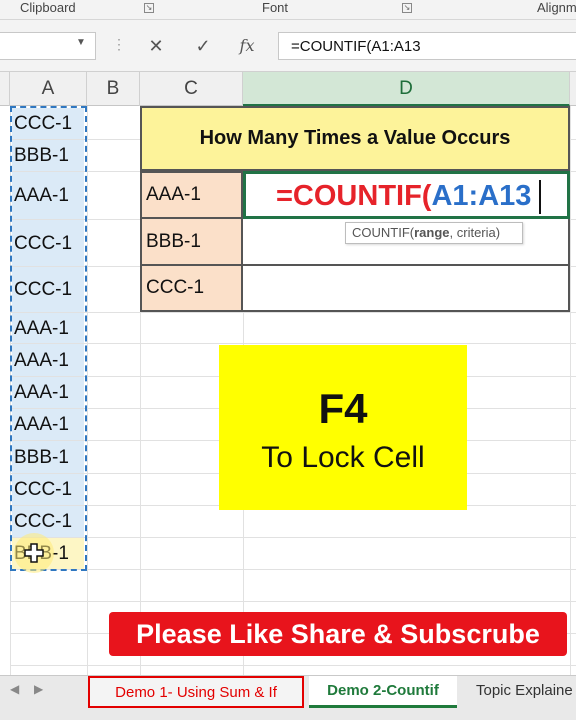 The image size is (576, 720). Describe the element at coordinates (113, 89) in the screenshot. I see `column-header-b: B` at that location.